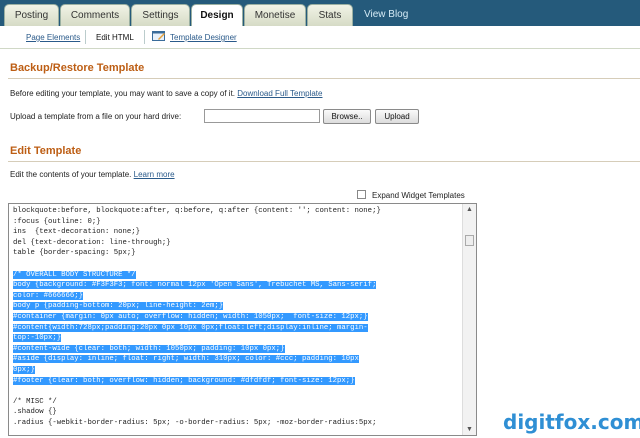 The height and width of the screenshot is (438, 640). Describe the element at coordinates (237, 243) in the screenshot. I see `code-line: del {text-decoration: line-through;}` at that location.